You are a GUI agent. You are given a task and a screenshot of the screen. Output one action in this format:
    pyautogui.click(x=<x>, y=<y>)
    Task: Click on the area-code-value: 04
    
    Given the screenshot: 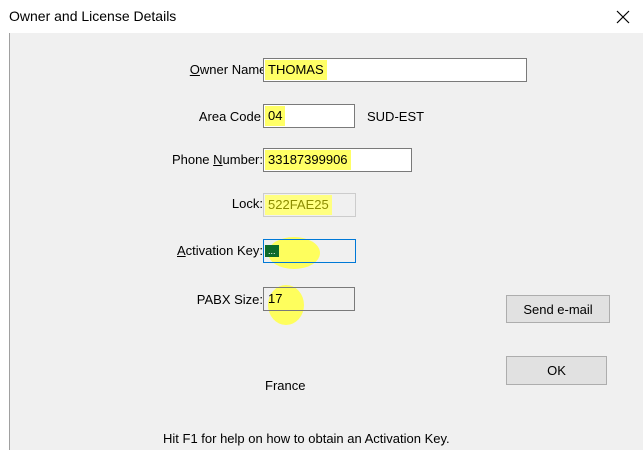 What is the action you would take?
    pyautogui.click(x=275, y=116)
    